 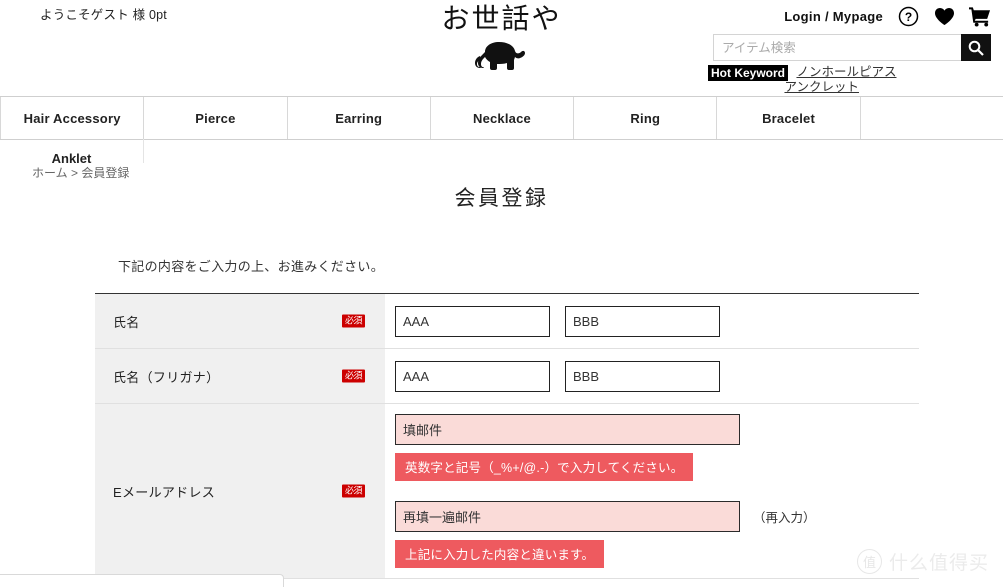 What do you see at coordinates (72, 118) in the screenshot?
I see `nav-item-hair-accessory: Hair Accessory` at bounding box center [72, 118].